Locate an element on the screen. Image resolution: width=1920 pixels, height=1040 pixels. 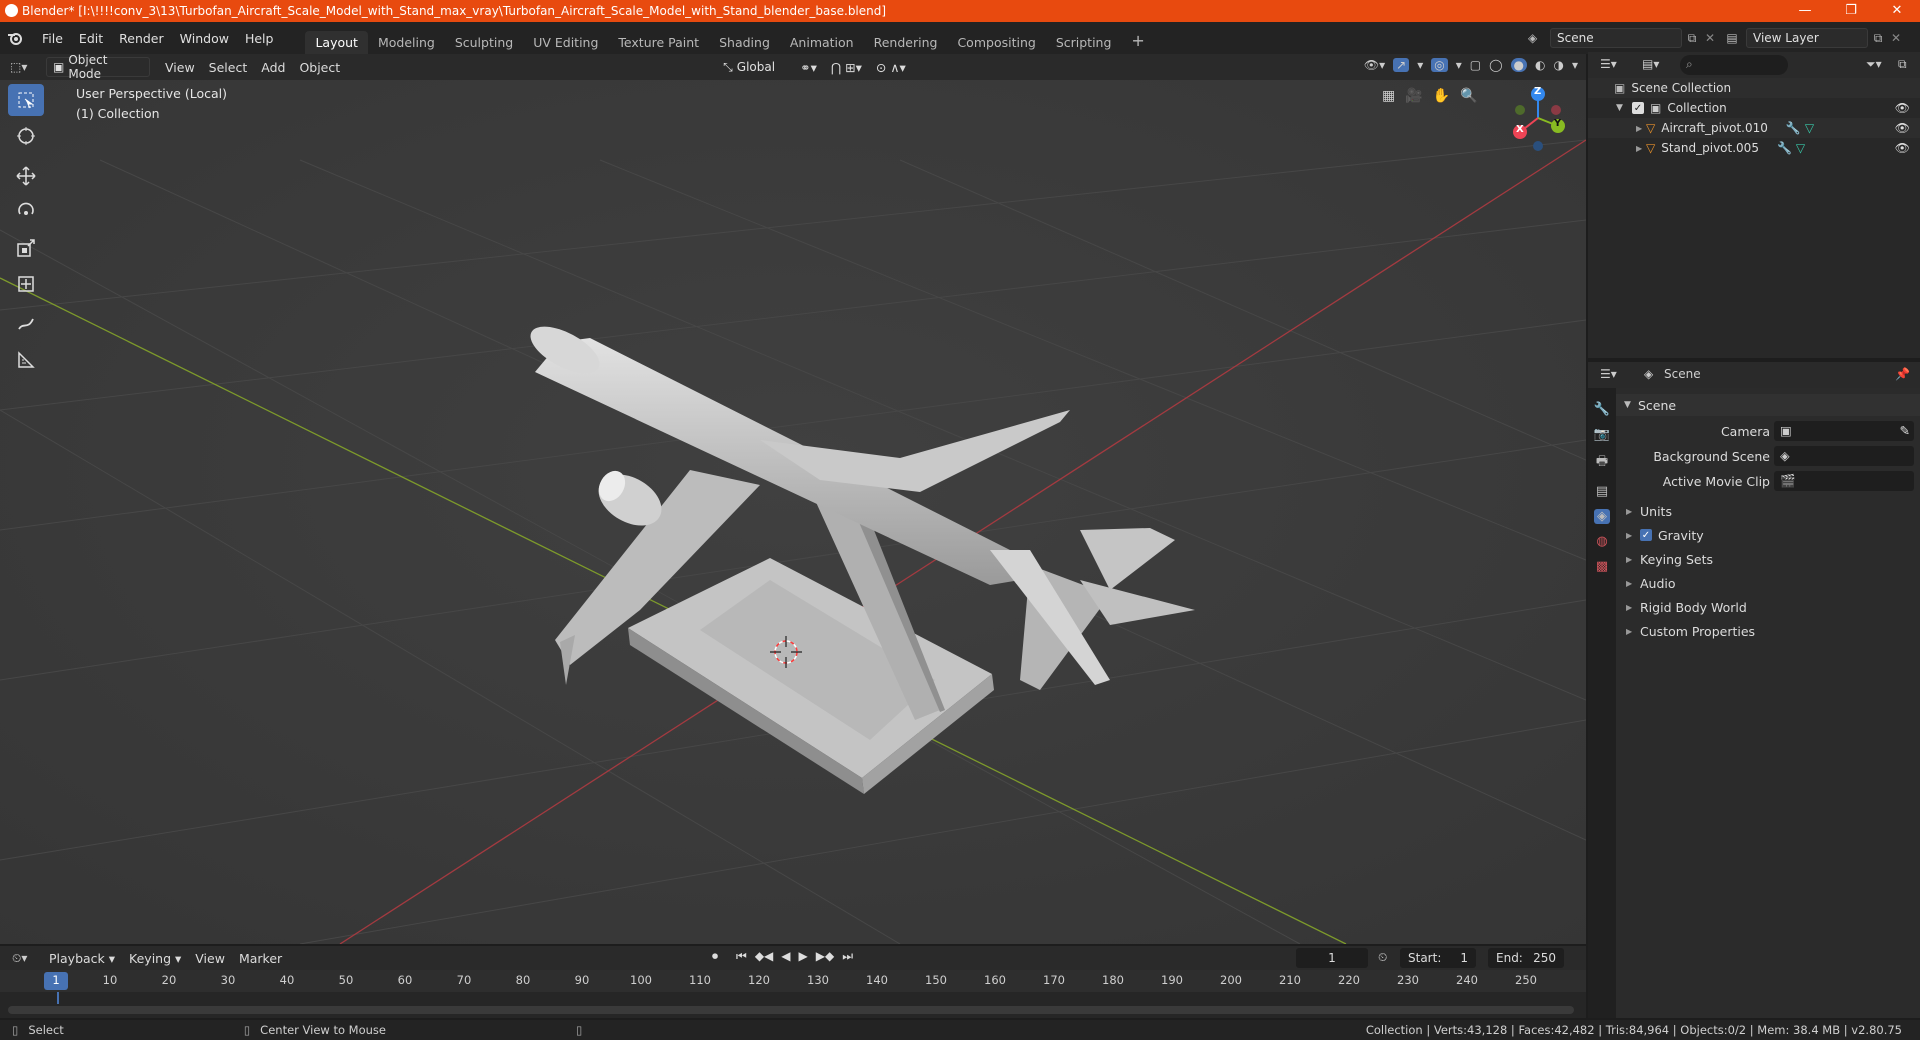
select-box-tool is located at coordinates (26, 100).